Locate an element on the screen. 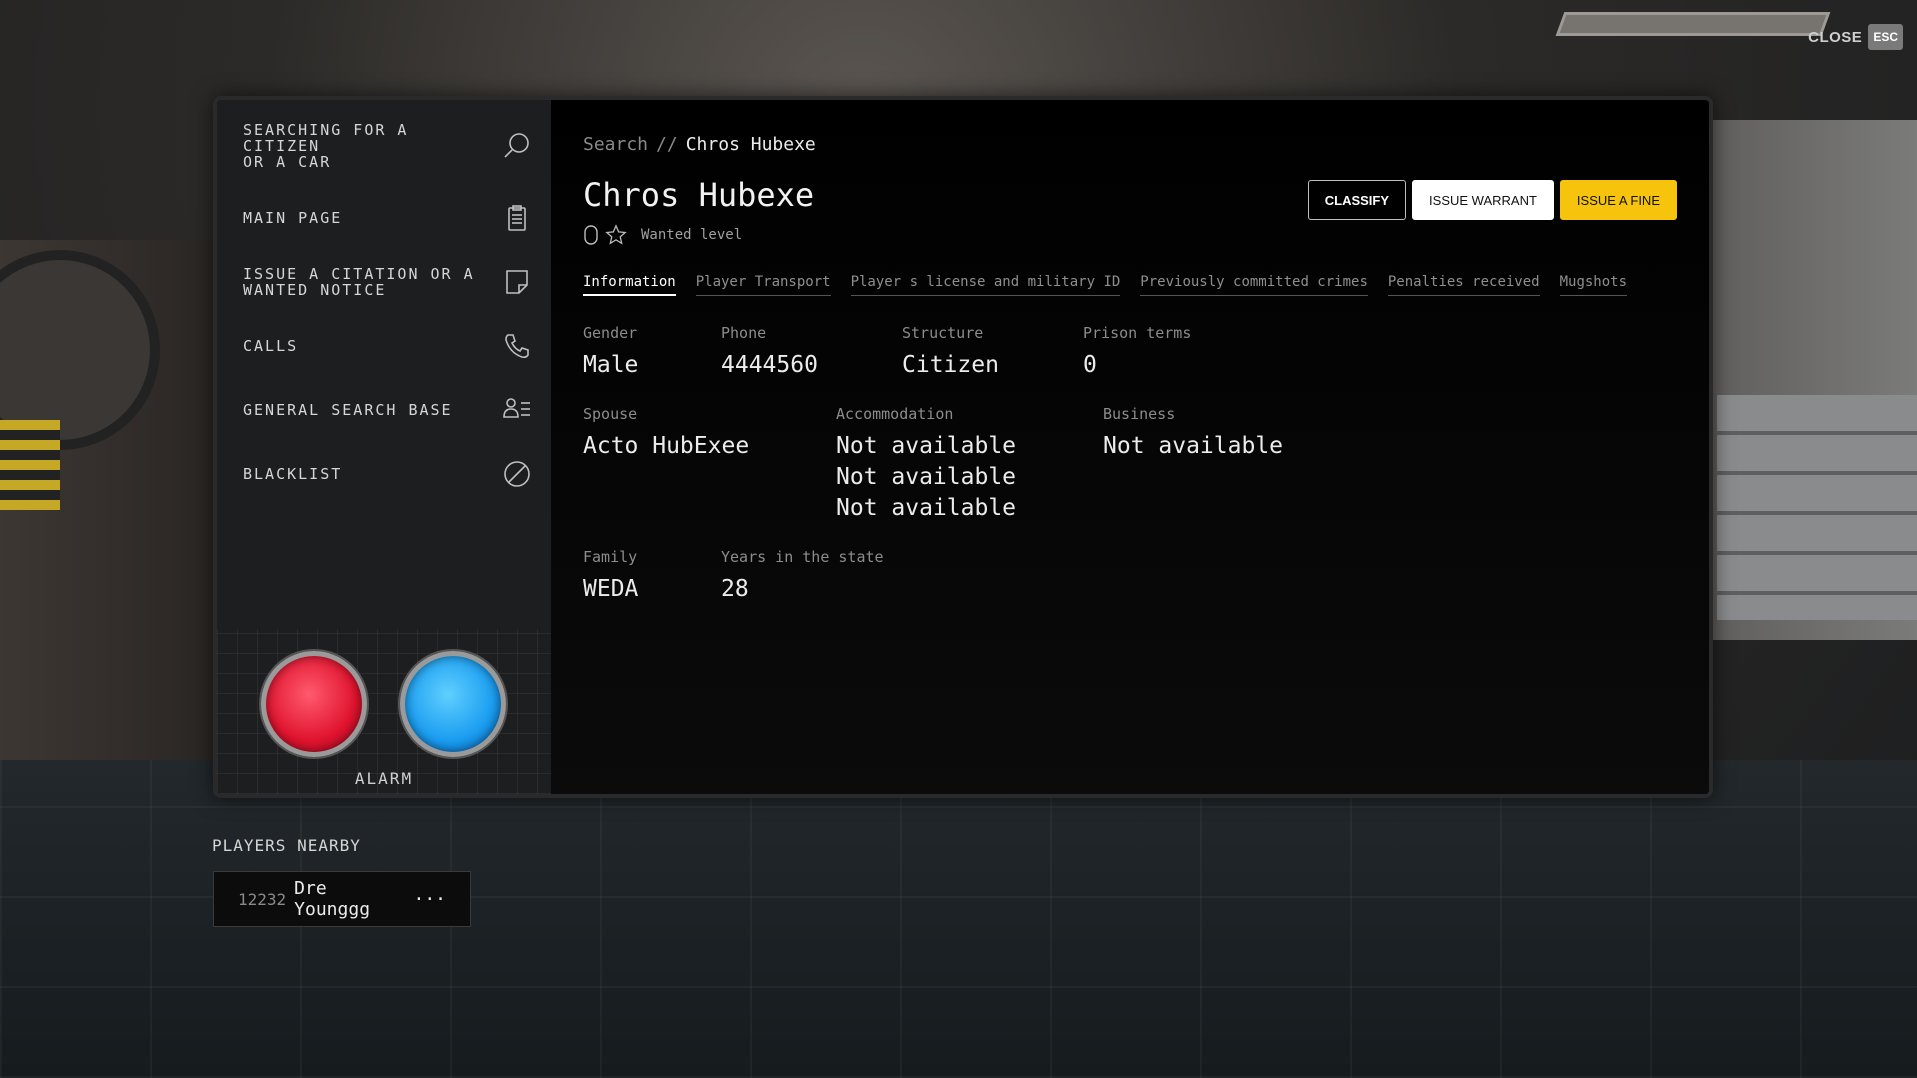  phone-icon is located at coordinates (517, 346).